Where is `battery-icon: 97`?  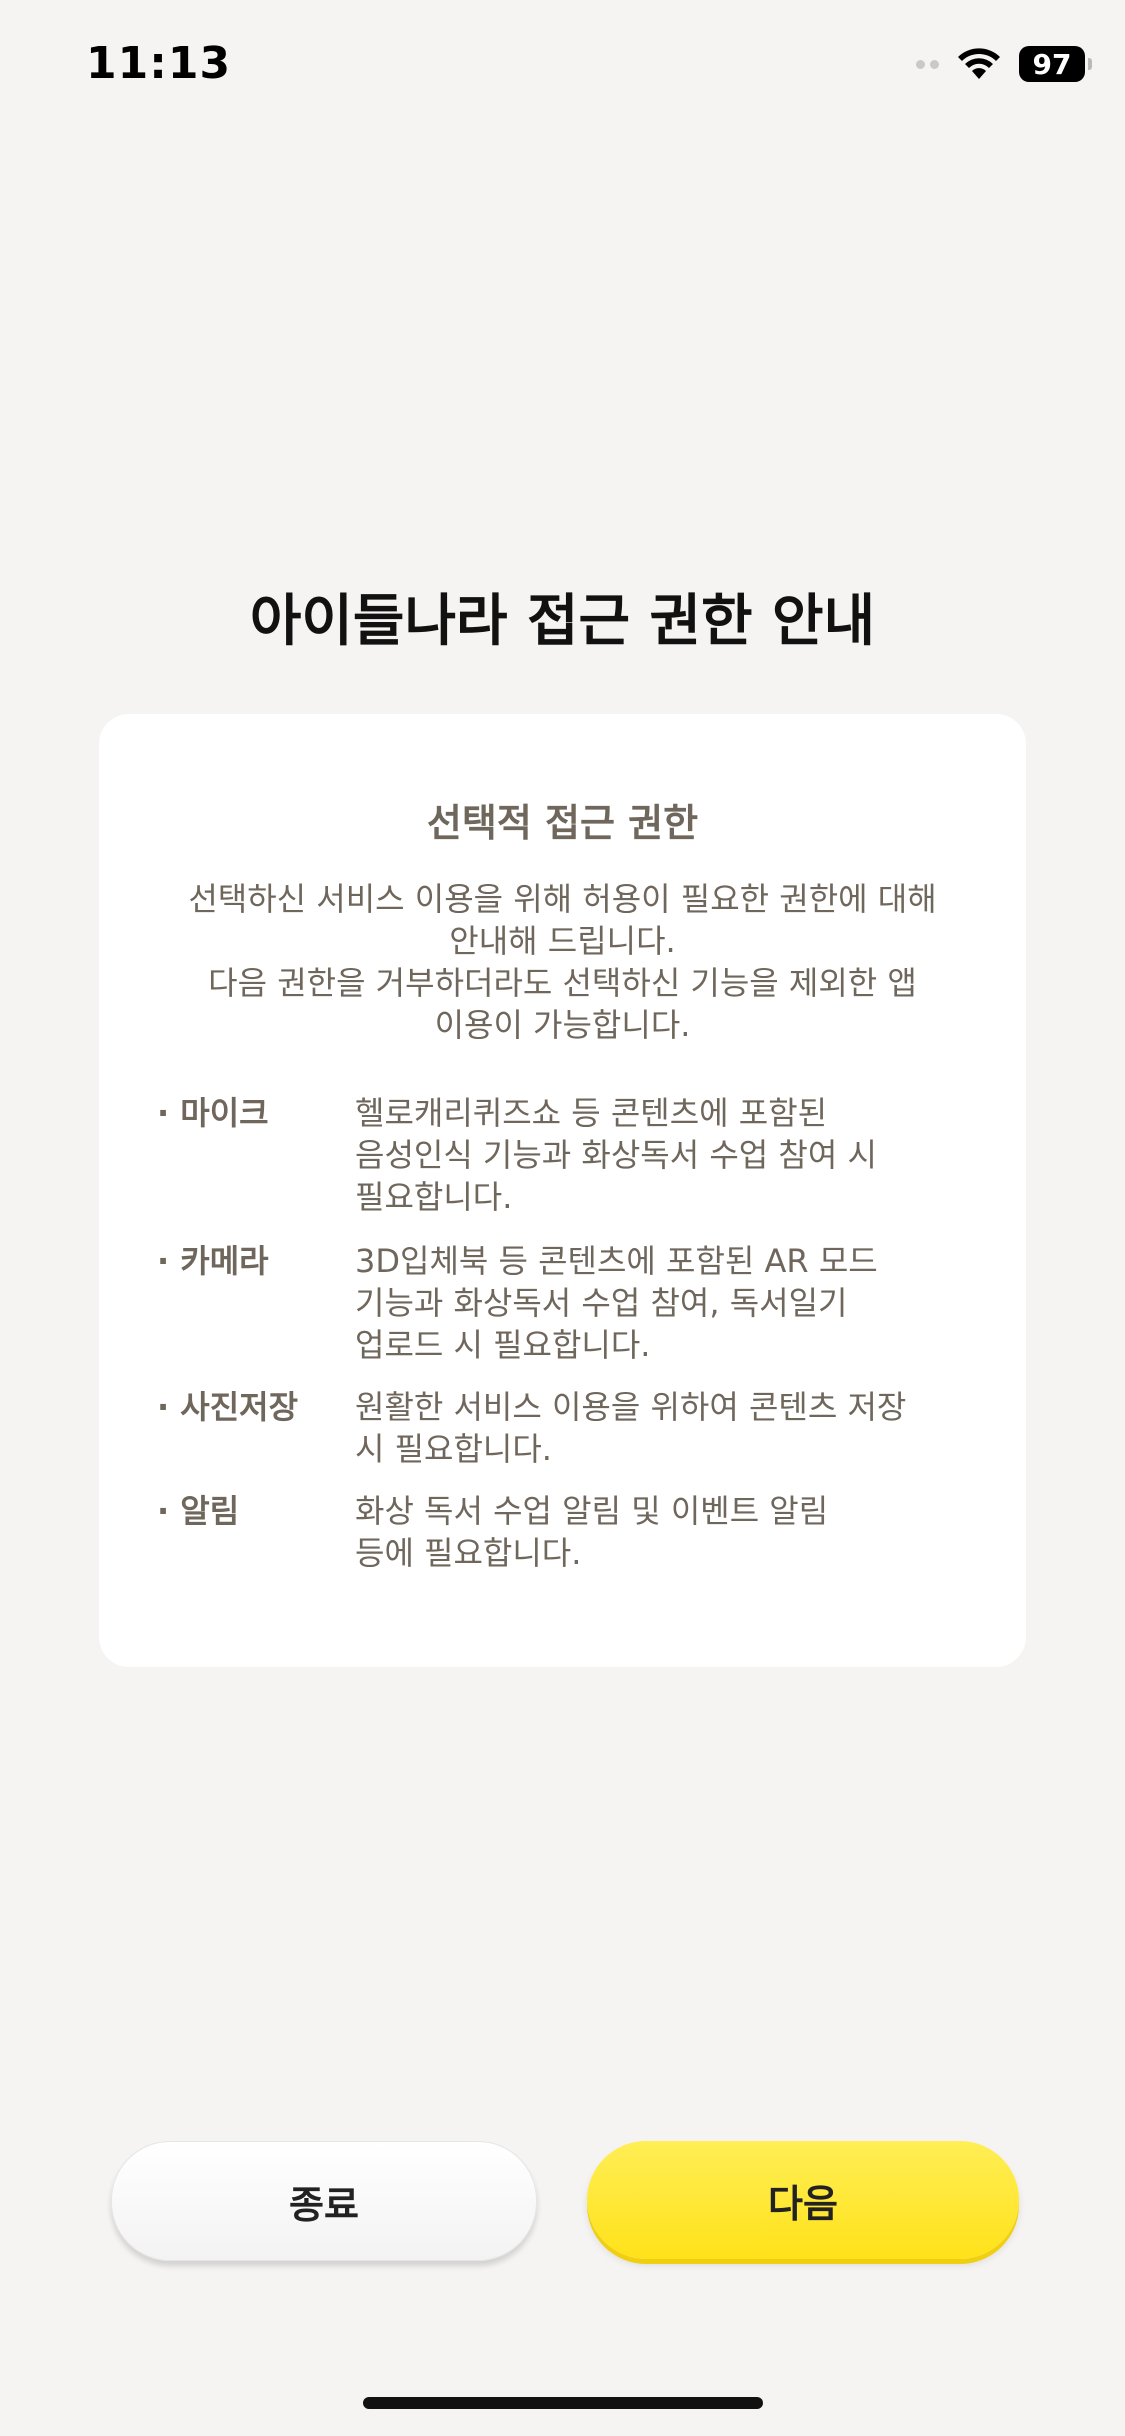
battery-icon: 97 is located at coordinates (1055, 64).